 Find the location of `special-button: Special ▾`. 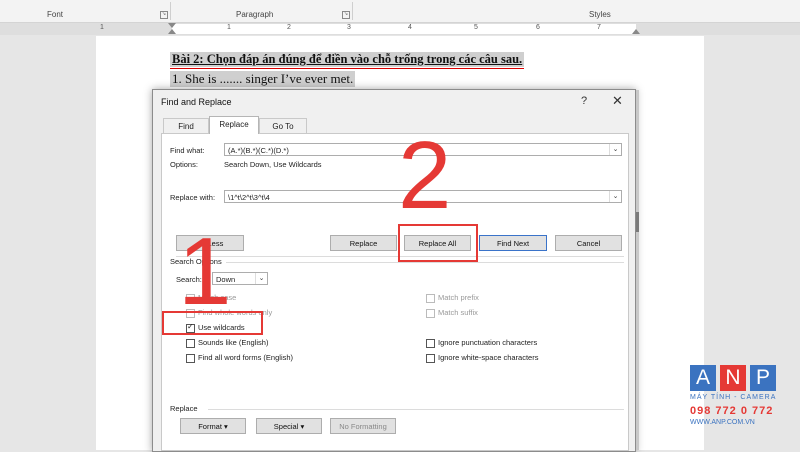

special-button: Special ▾ is located at coordinates (289, 426).